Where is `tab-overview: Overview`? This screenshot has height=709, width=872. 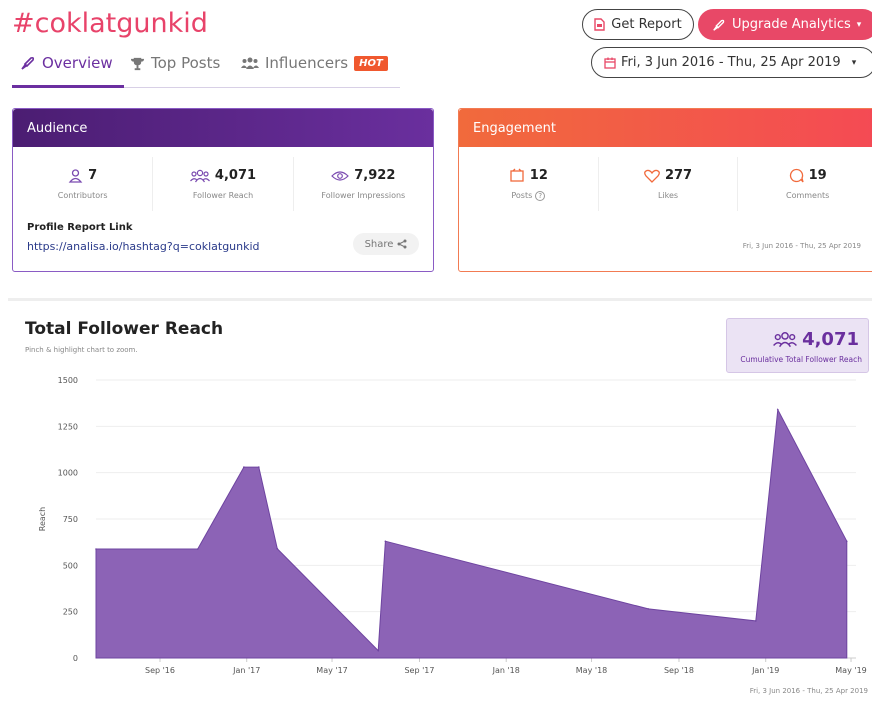 tab-overview: Overview is located at coordinates (66, 63).